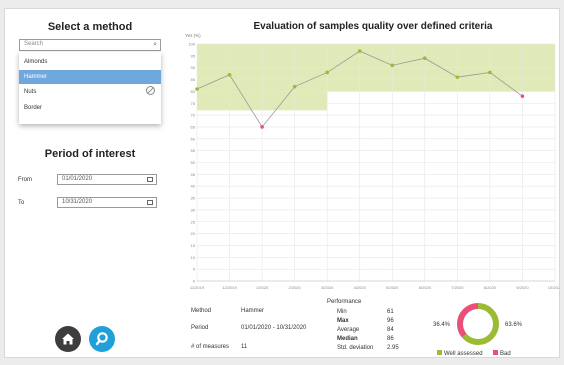 Image resolution: width=564 pixels, height=365 pixels. What do you see at coordinates (393, 348) in the screenshot?
I see `stat-stddev-value: 2.95` at bounding box center [393, 348].